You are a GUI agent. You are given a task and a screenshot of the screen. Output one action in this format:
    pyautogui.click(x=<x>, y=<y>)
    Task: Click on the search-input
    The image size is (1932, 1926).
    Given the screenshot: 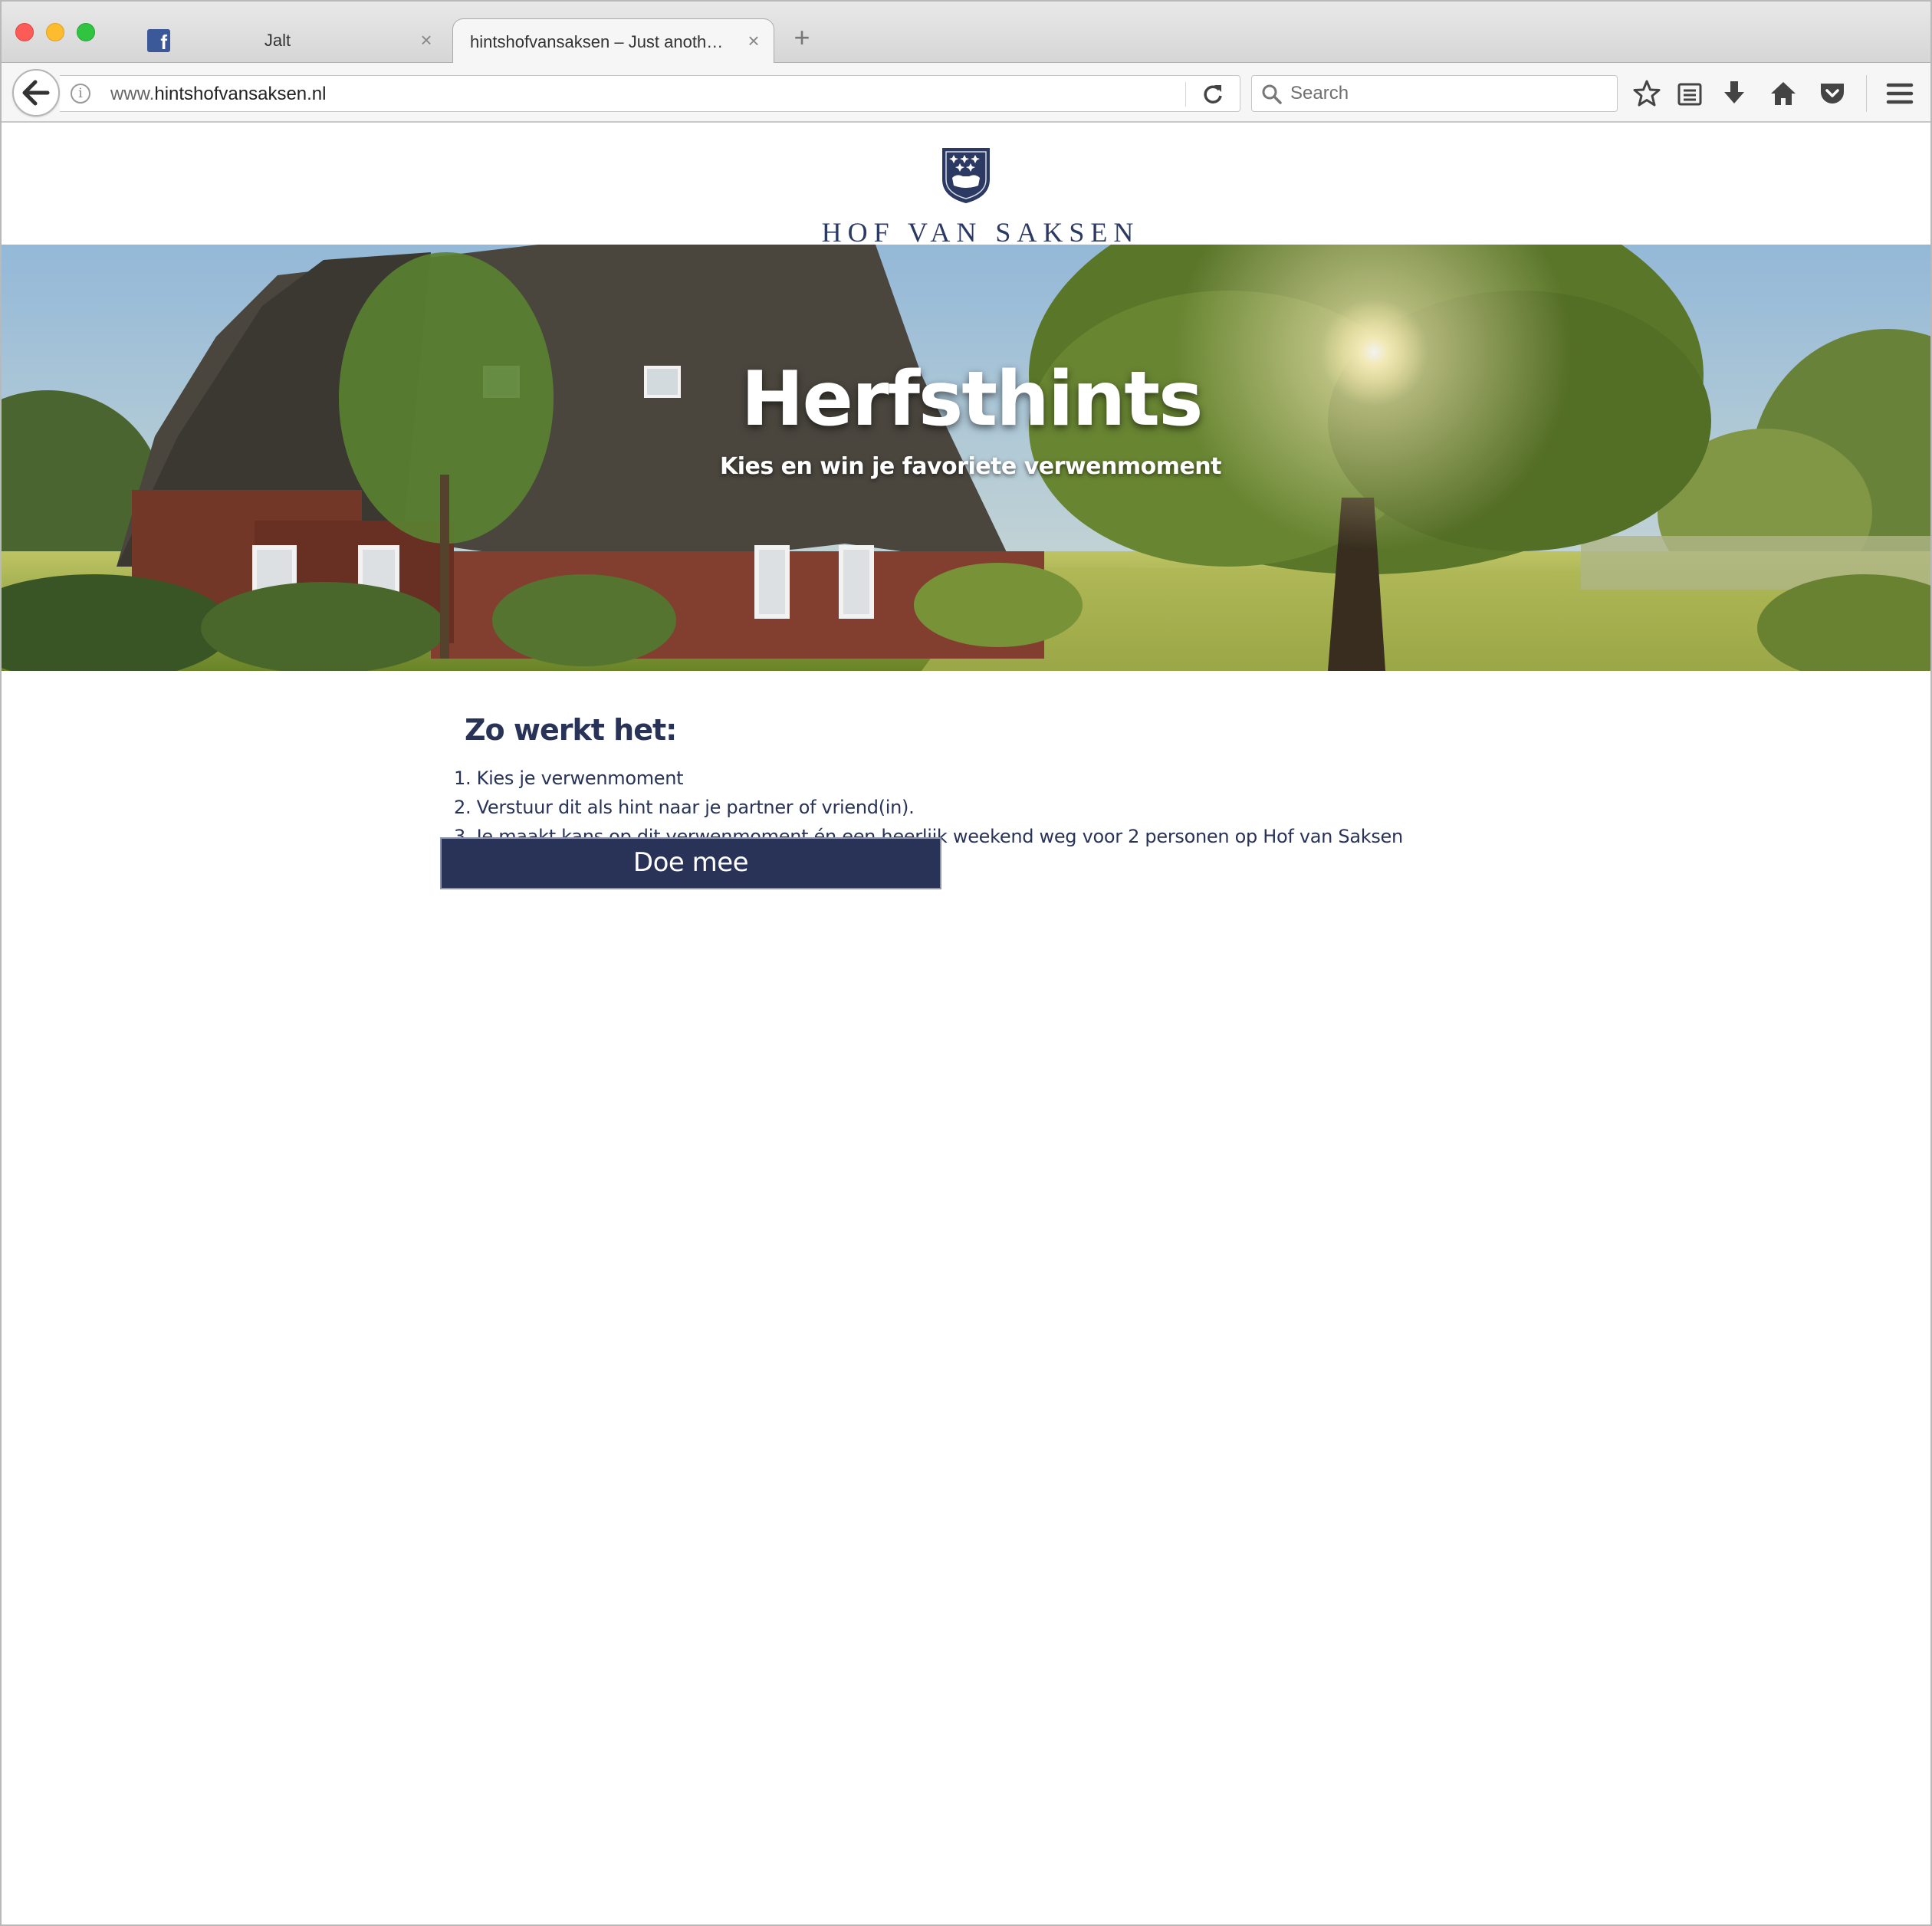 What is the action you would take?
    pyautogui.click(x=1447, y=93)
    